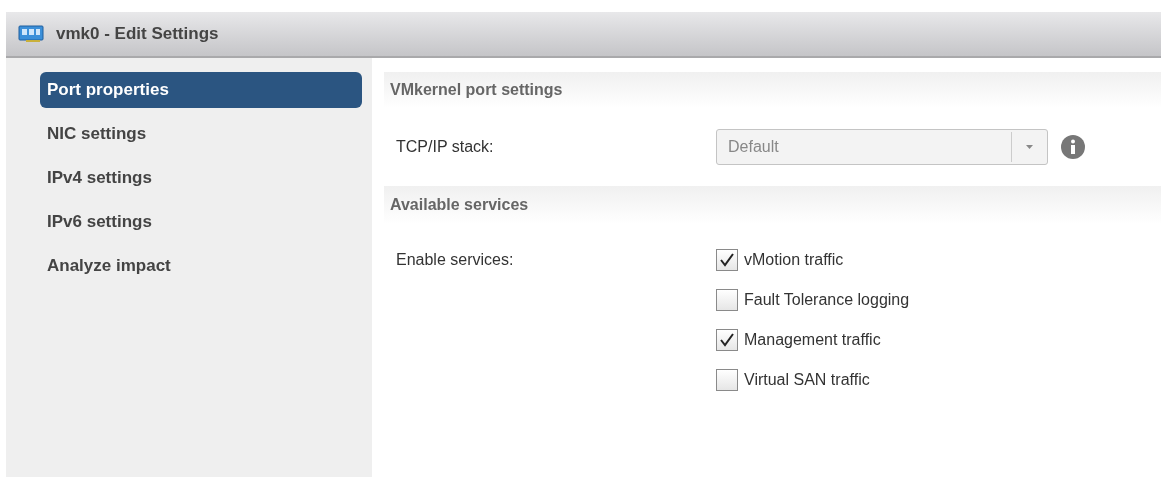  Describe the element at coordinates (459, 205) in the screenshot. I see `section-title: Available services` at that location.